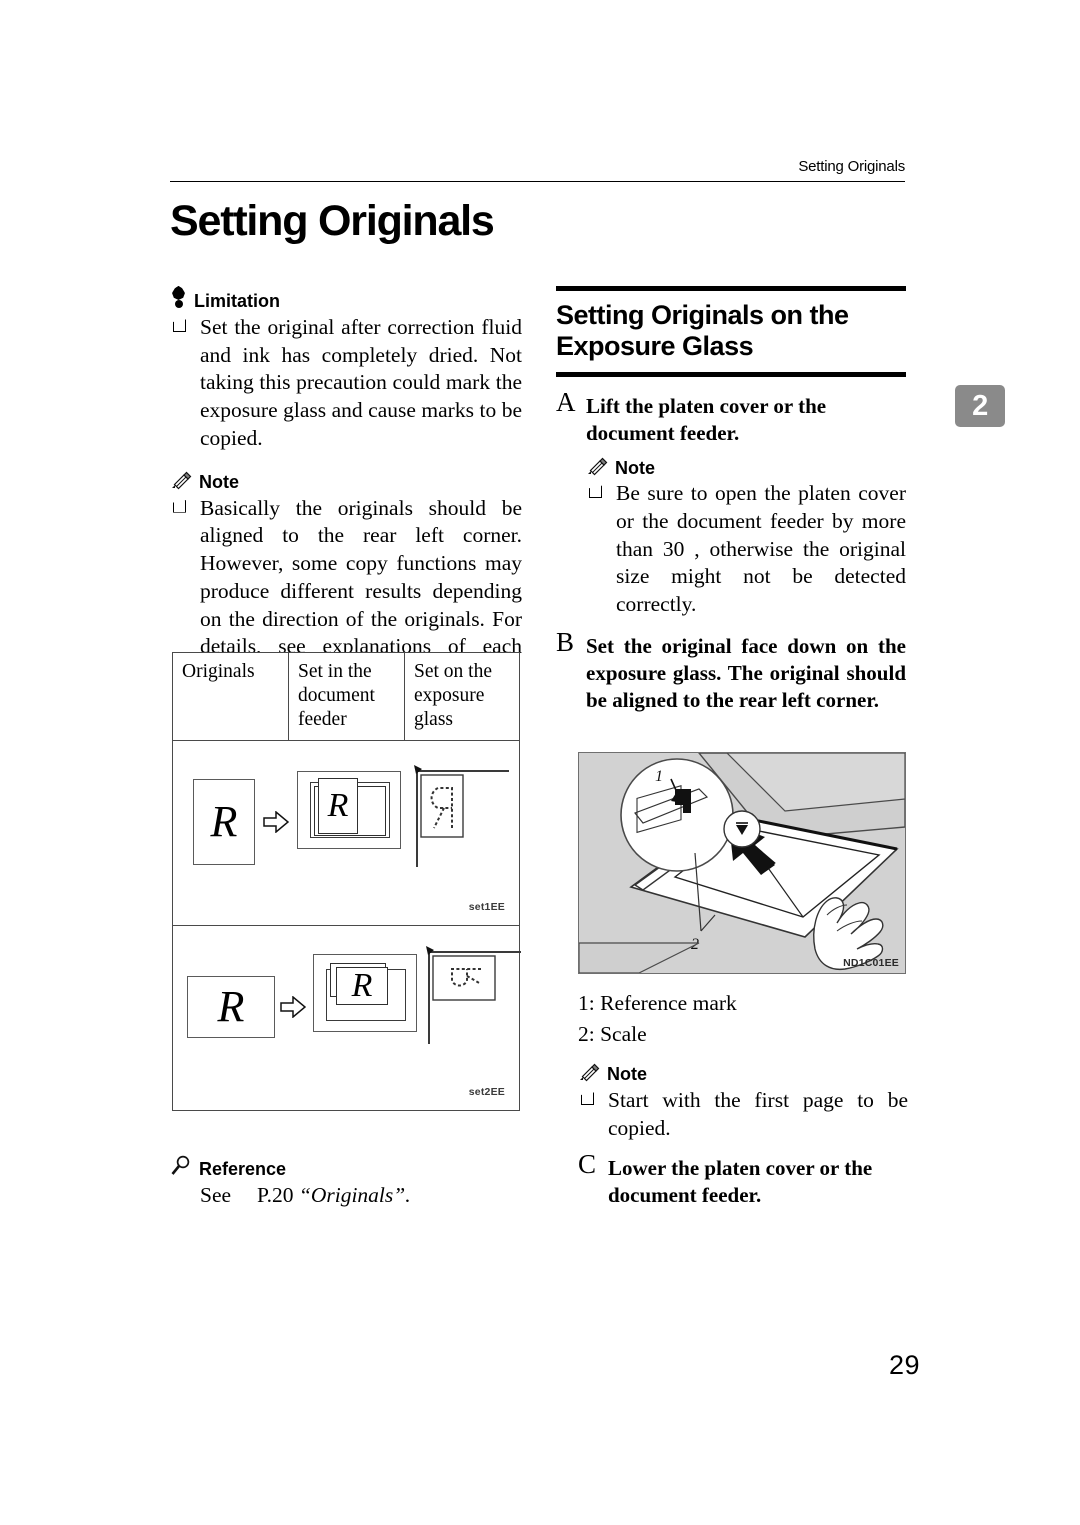 Image resolution: width=1080 pixels, height=1525 pixels. What do you see at coordinates (758, 1114) in the screenshot?
I see `note-item-text-after-legend: Start with the first page to be copied.` at bounding box center [758, 1114].